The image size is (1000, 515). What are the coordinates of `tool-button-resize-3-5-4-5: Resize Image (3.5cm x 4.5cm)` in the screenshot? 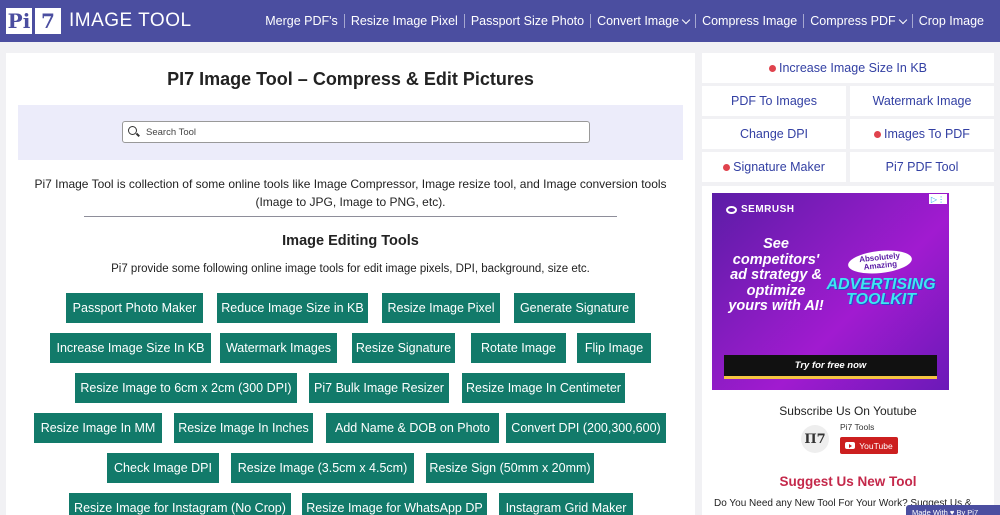 It's located at (322, 468).